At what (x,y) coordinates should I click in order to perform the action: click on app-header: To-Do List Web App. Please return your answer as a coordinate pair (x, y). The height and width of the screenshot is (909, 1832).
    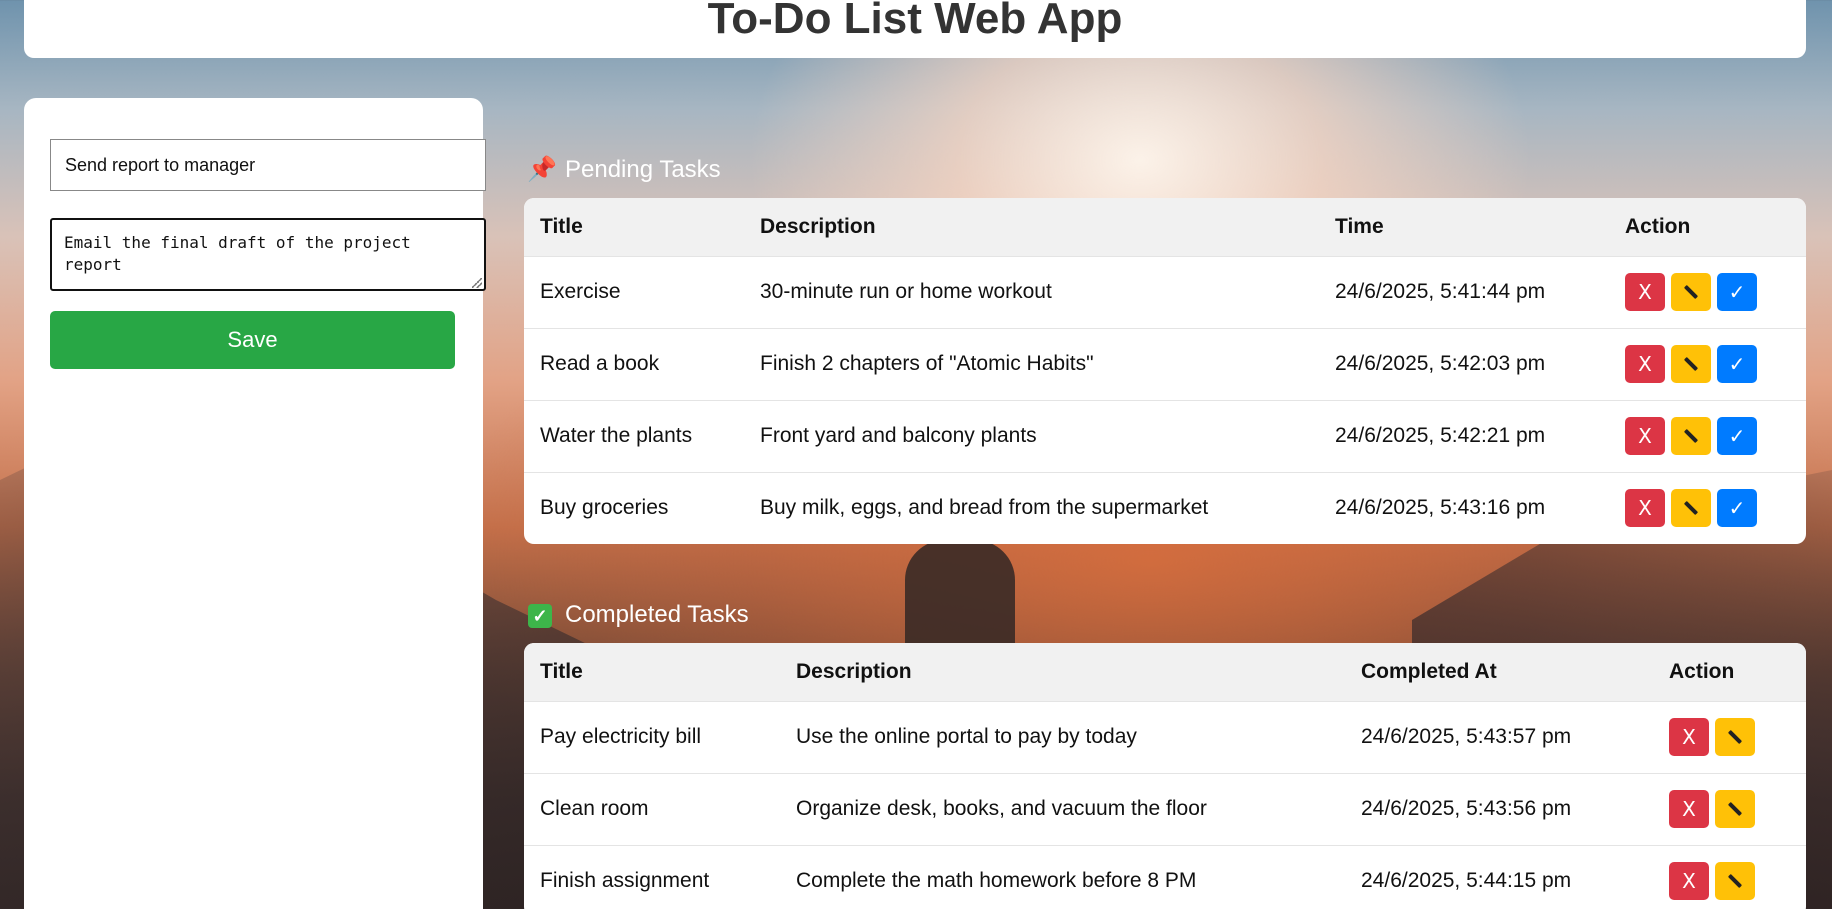
    Looking at the image, I should click on (915, 29).